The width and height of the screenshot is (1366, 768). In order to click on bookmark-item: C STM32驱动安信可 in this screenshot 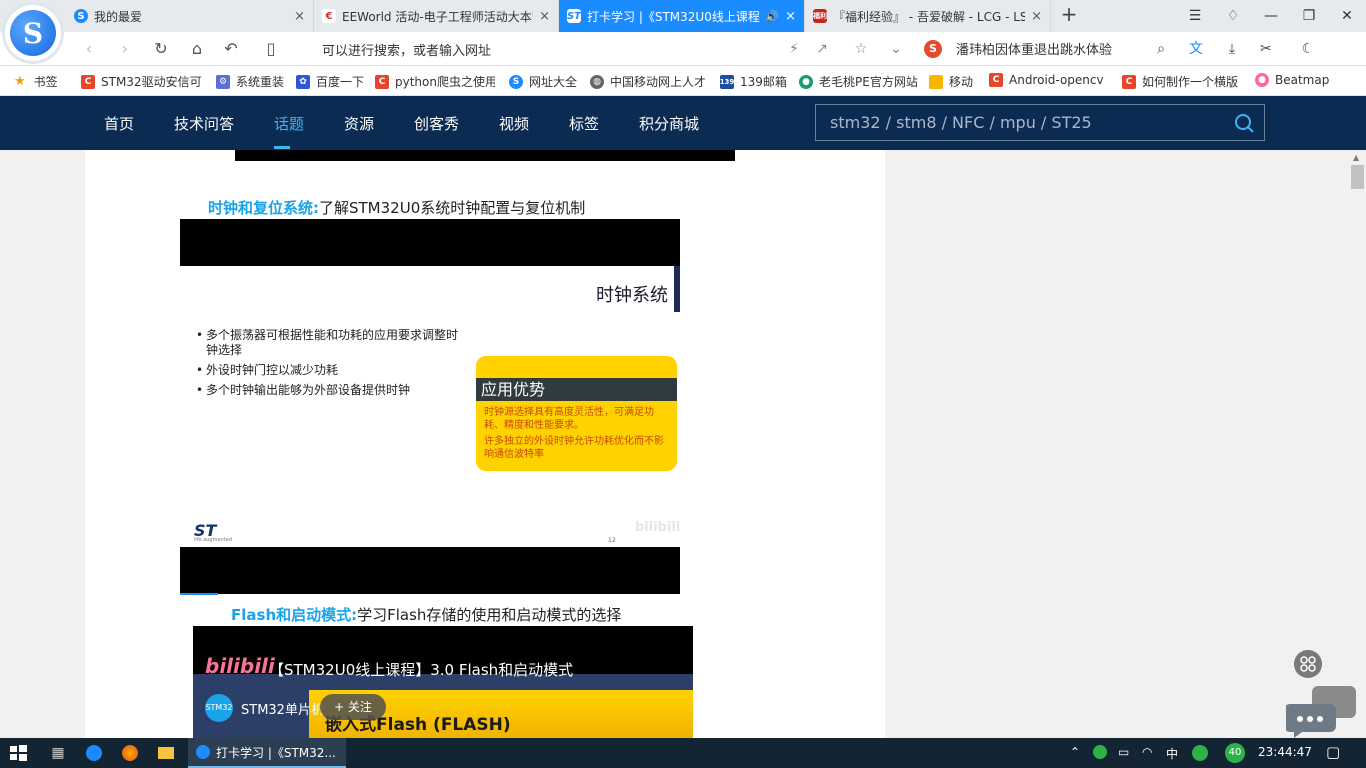, I will do `click(141, 81)`.